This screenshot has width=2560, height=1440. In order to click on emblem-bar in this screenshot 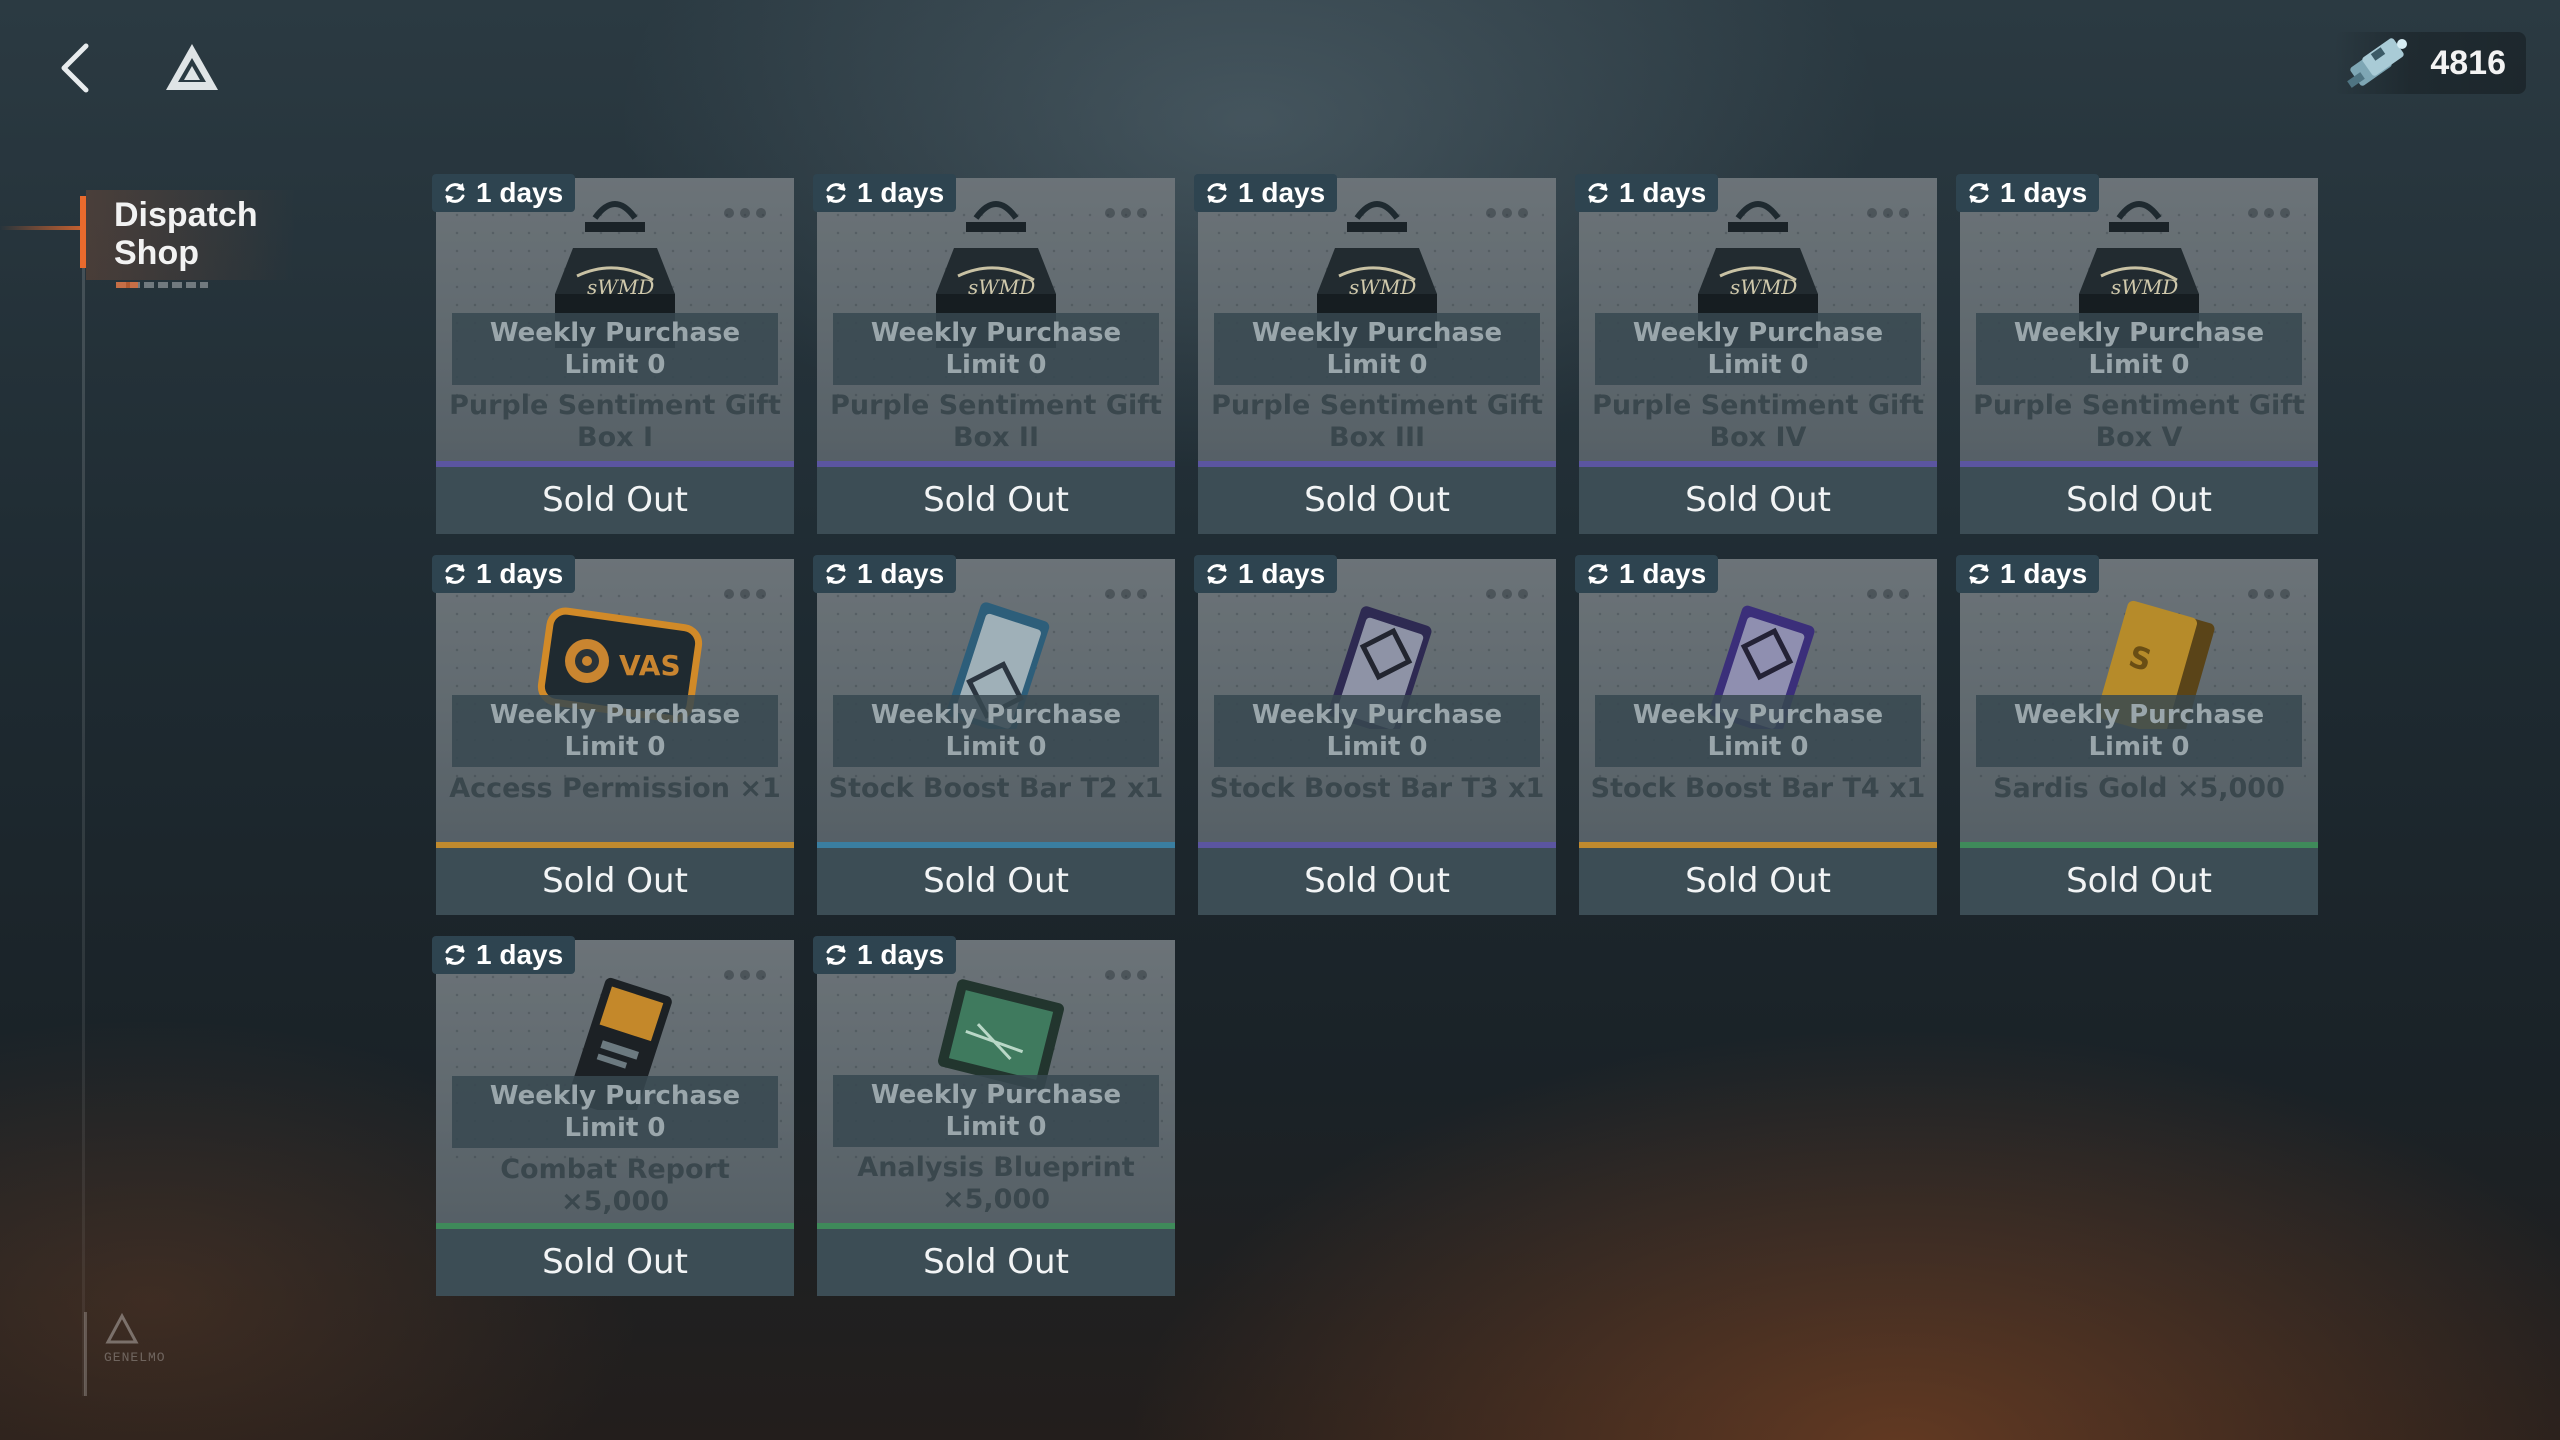, I will do `click(85, 1354)`.